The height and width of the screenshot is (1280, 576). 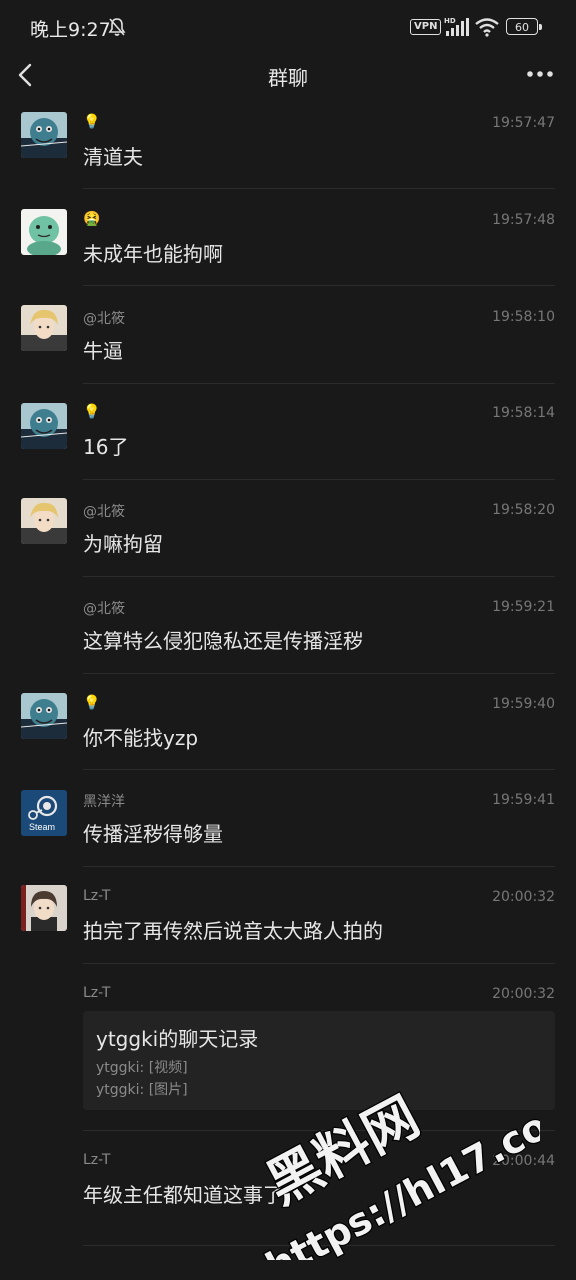 I want to click on message-text: 牛逼, so click(x=103, y=351).